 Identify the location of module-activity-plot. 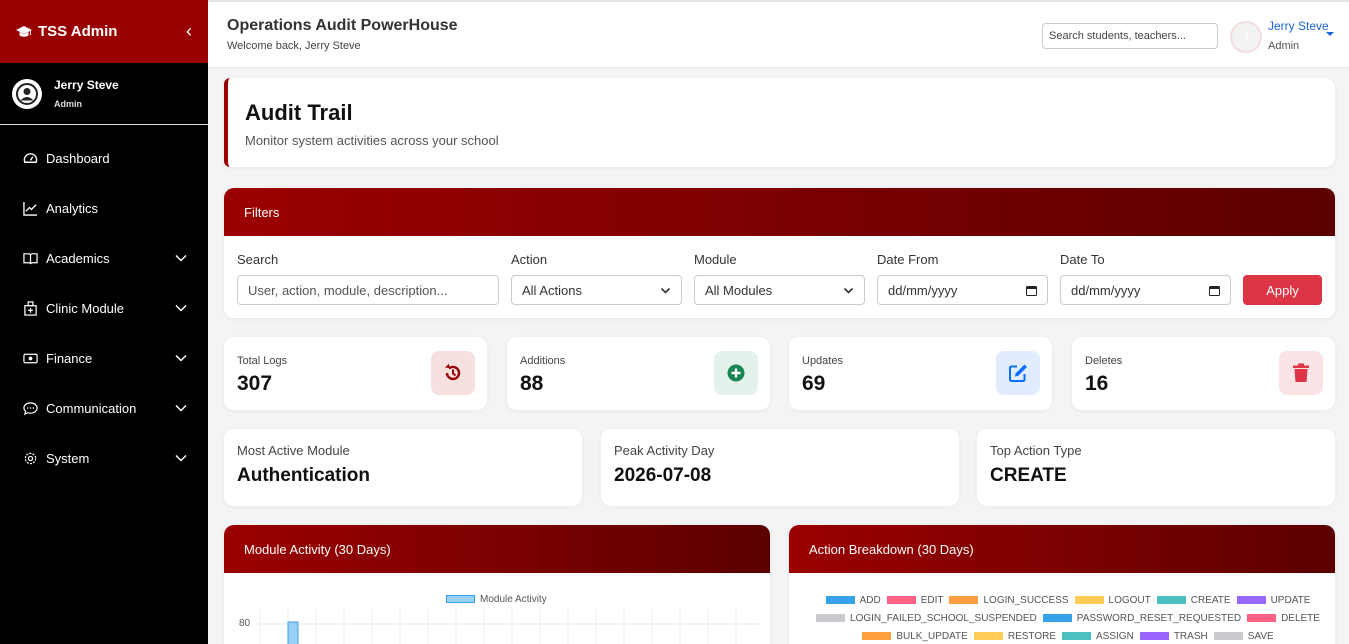
(508, 625).